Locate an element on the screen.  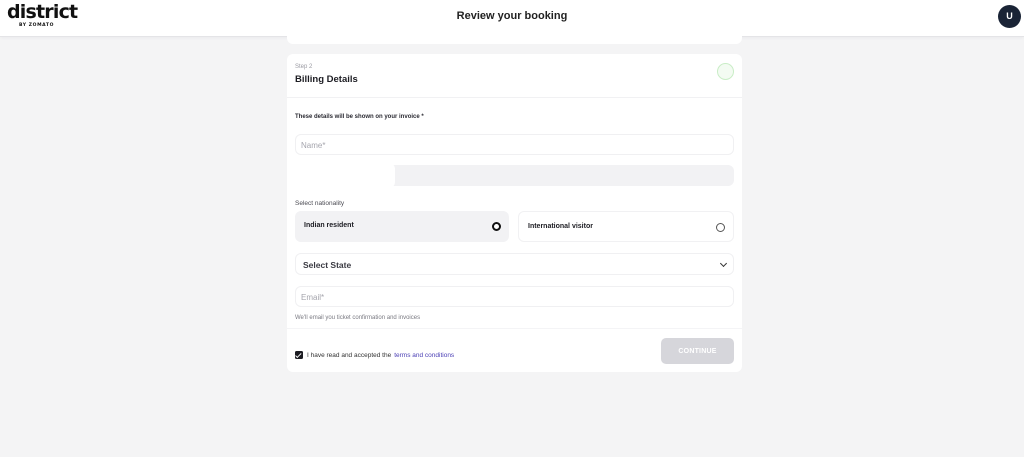
terms-text: I have read and accepted the is located at coordinates (349, 355).